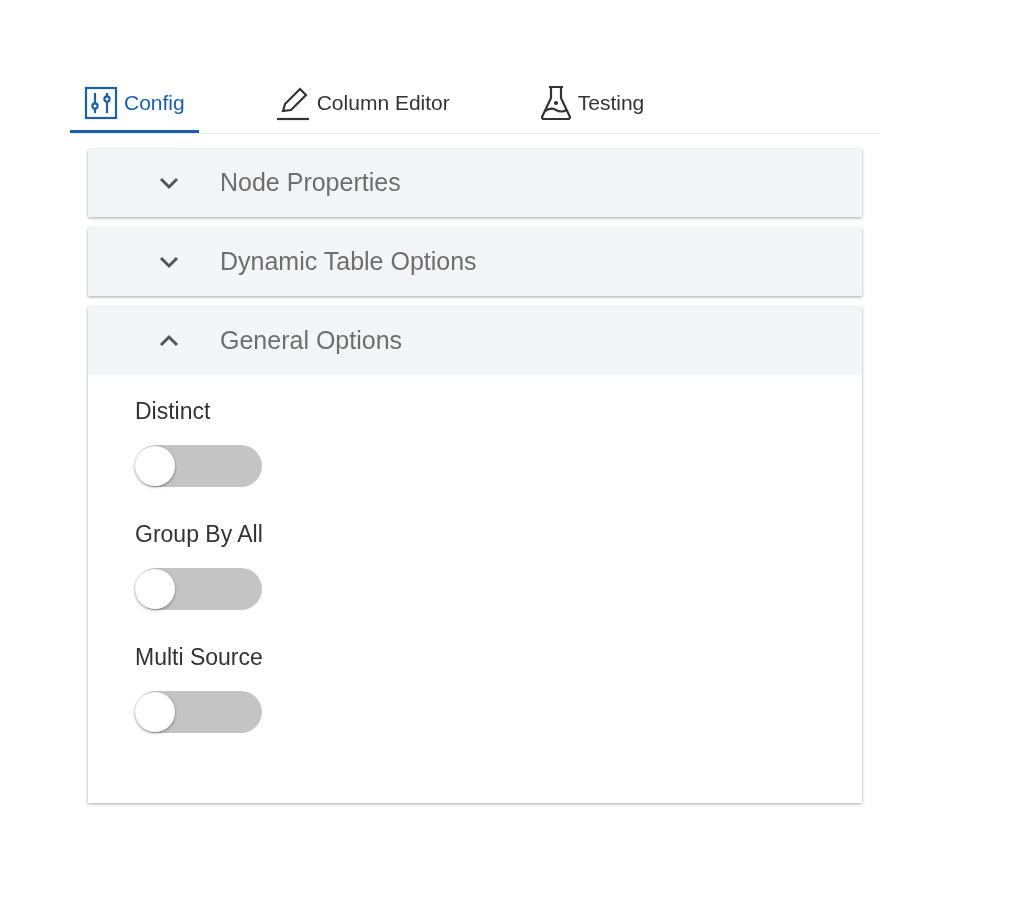  I want to click on tab: Testing, so click(592, 104).